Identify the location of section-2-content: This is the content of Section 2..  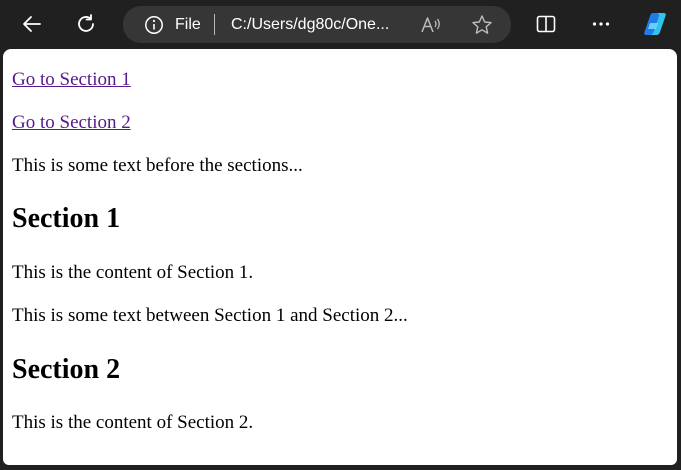
(133, 422).